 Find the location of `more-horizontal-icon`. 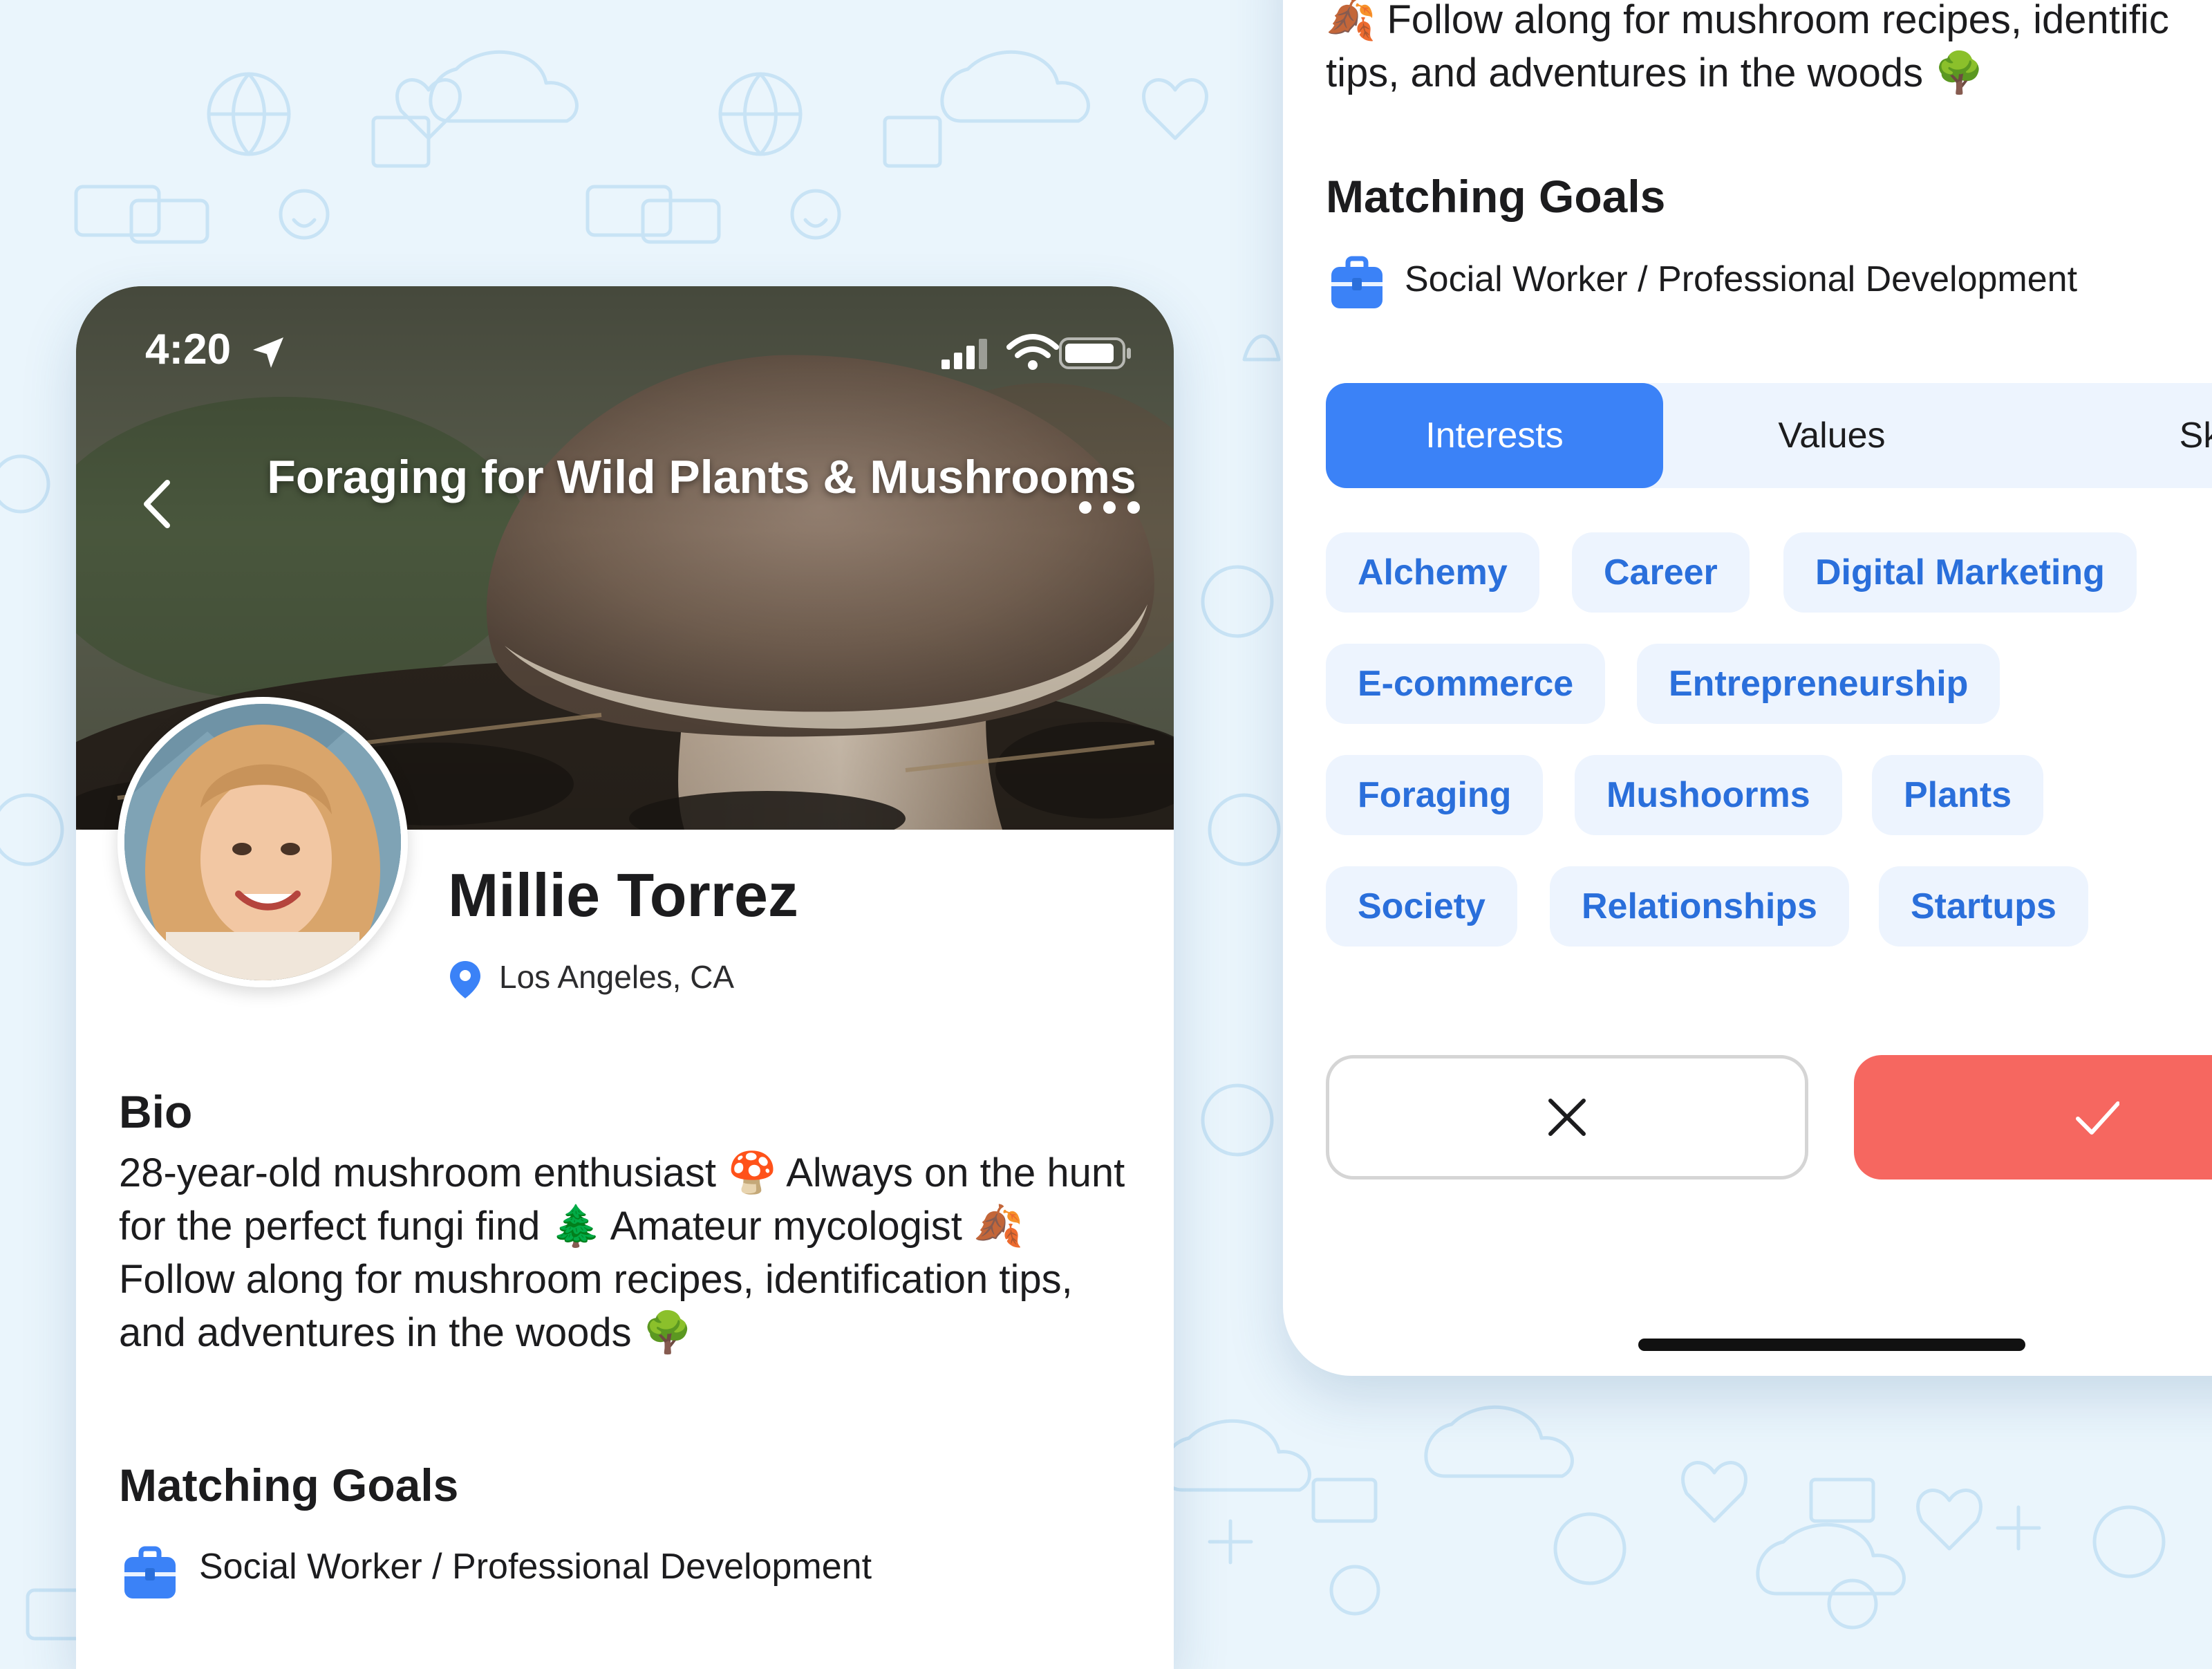

more-horizontal-icon is located at coordinates (1109, 507).